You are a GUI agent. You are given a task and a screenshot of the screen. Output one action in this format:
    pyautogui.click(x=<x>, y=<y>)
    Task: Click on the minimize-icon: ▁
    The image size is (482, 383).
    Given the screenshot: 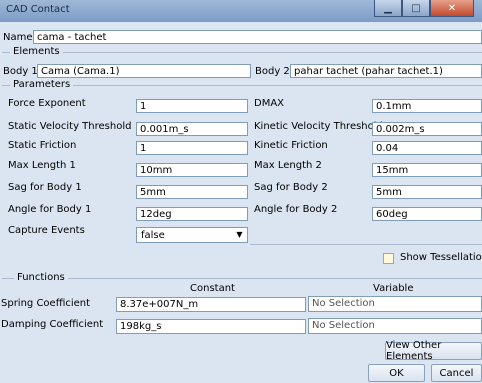 What is the action you would take?
    pyautogui.click(x=388, y=8)
    